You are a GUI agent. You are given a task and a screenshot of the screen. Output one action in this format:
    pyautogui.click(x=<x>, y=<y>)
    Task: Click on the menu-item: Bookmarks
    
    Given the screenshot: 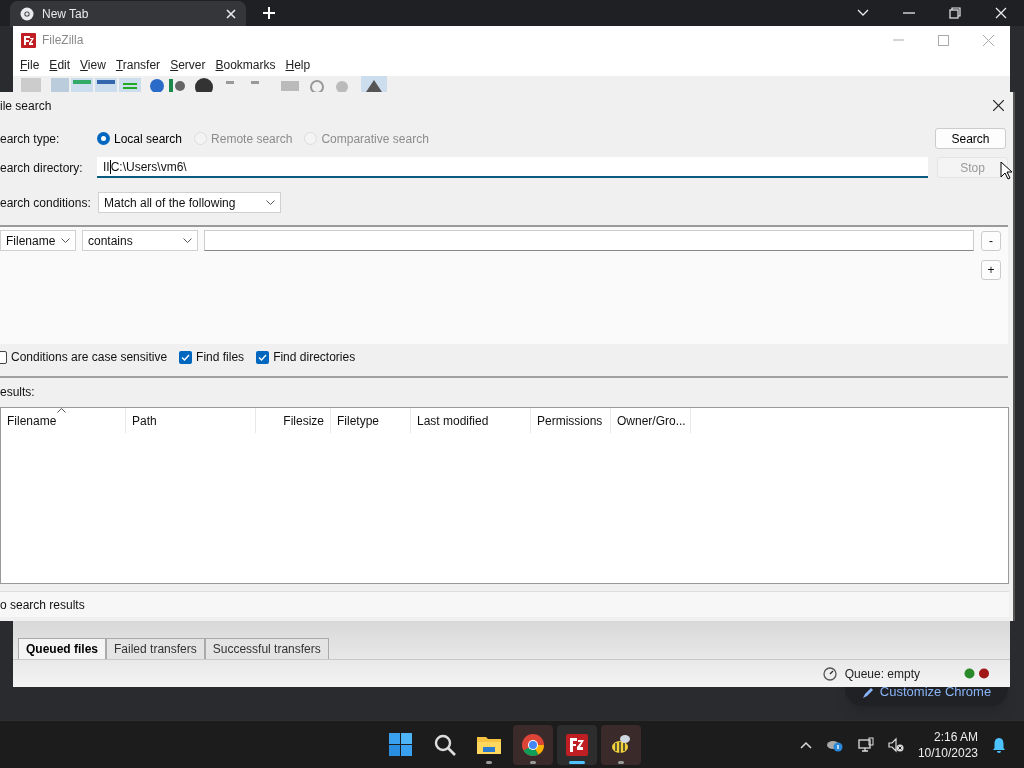 What is the action you would take?
    pyautogui.click(x=245, y=65)
    